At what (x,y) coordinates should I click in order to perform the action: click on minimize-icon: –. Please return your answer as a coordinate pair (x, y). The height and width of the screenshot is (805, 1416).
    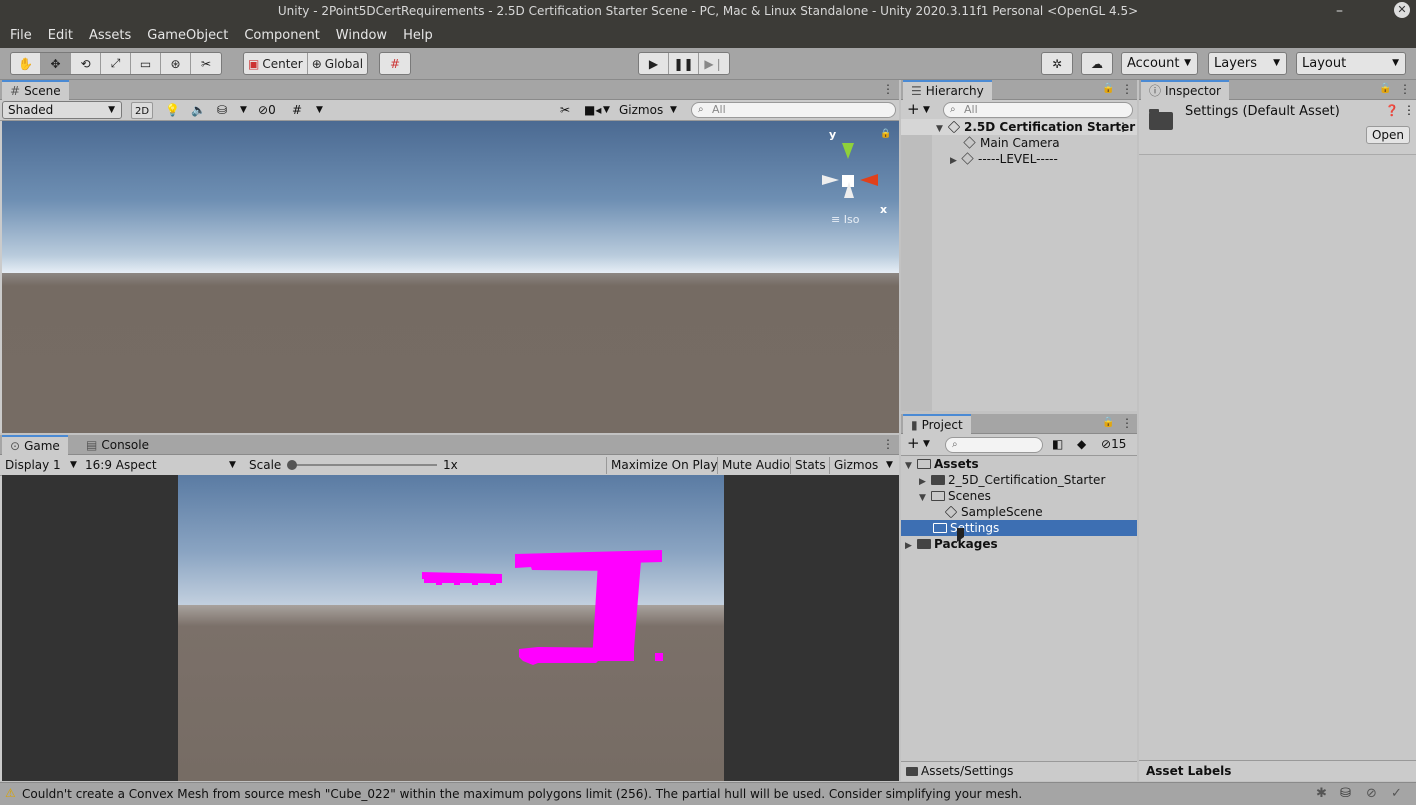
    Looking at the image, I should click on (1339, 11).